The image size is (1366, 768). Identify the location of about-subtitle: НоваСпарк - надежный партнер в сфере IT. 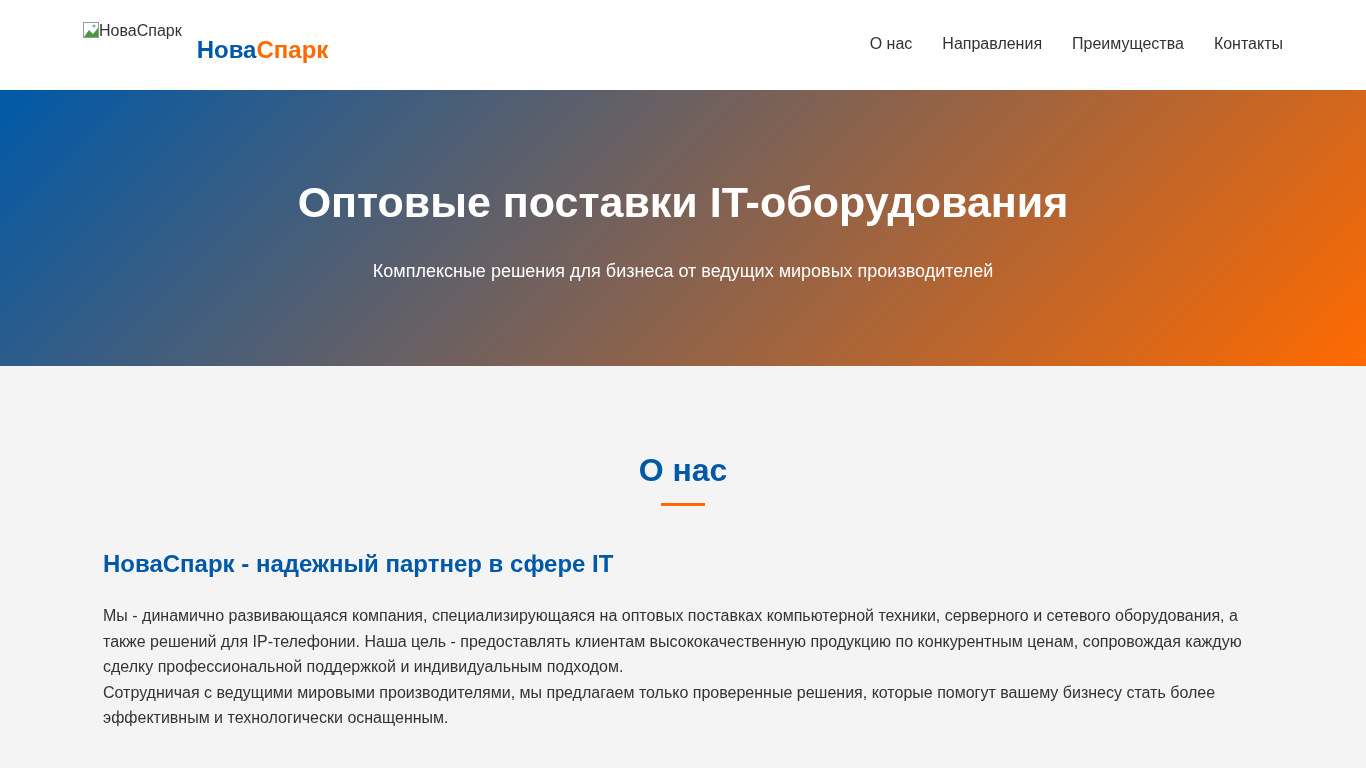
(359, 564).